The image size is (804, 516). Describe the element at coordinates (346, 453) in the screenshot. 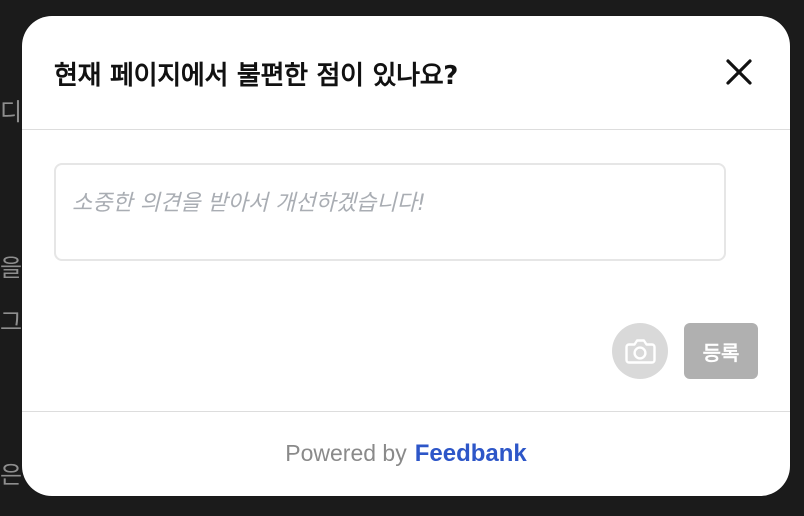

I see `powered-by-label: Powered by` at that location.